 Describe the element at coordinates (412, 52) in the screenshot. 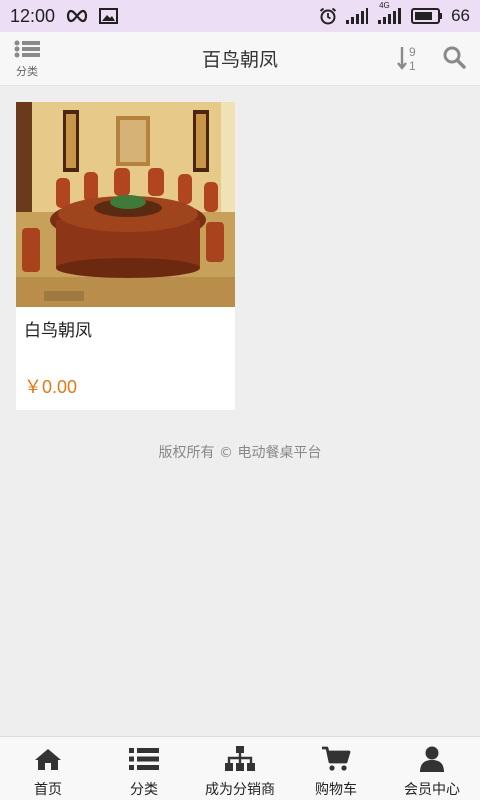

I see `sort-digit-top: 9` at that location.